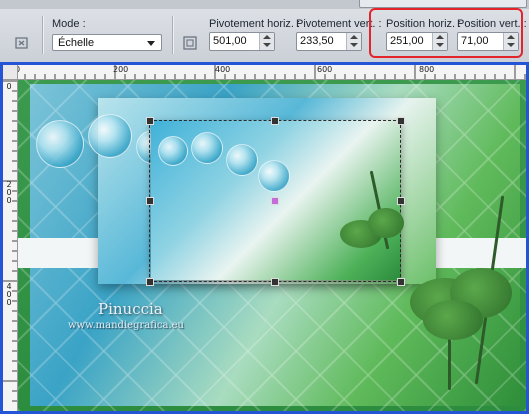 Image resolution: width=529 pixels, height=414 pixels. Describe the element at coordinates (255, 24) in the screenshot. I see `pivot-h-label: Pivotement horiz. :` at that location.